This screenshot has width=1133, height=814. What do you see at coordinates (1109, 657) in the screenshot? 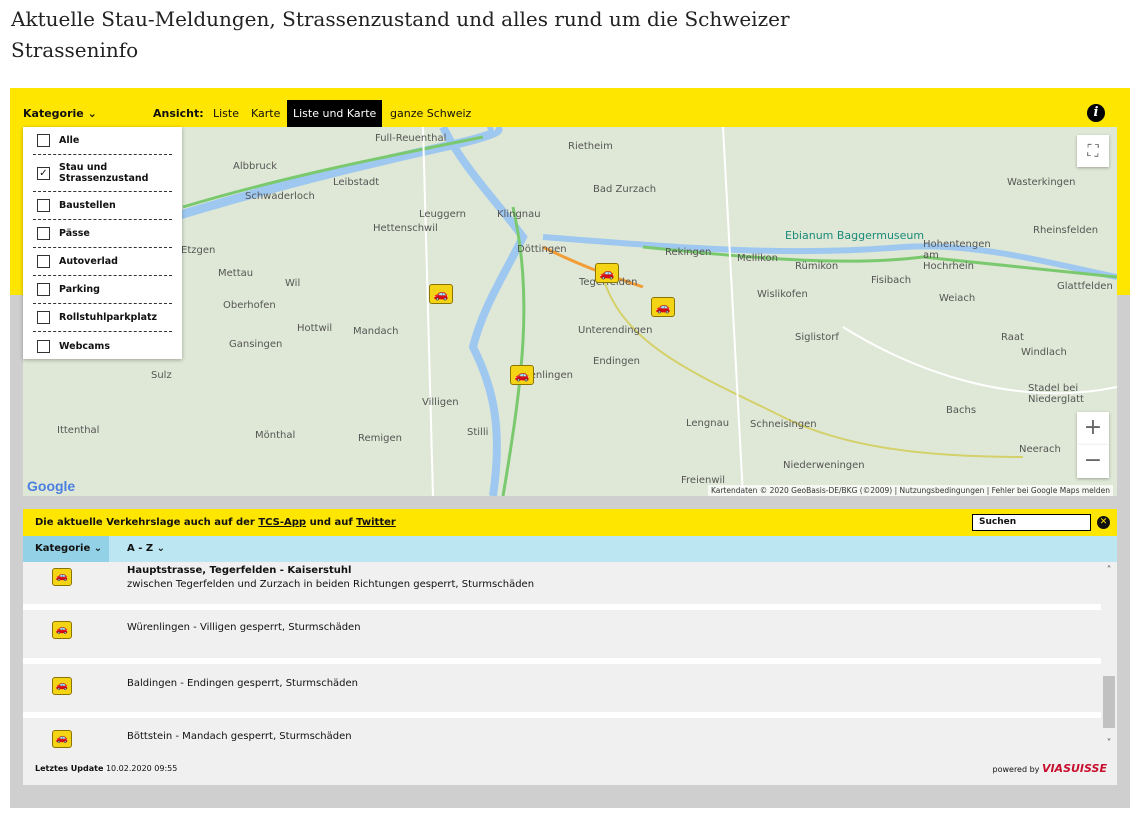
I see `scrollbar: ˄ ˅` at bounding box center [1109, 657].